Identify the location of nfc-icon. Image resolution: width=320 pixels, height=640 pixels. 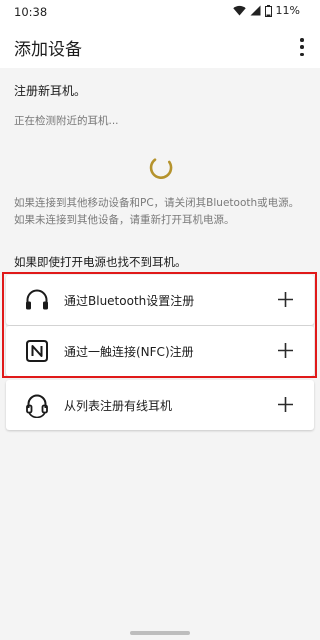
(37, 351).